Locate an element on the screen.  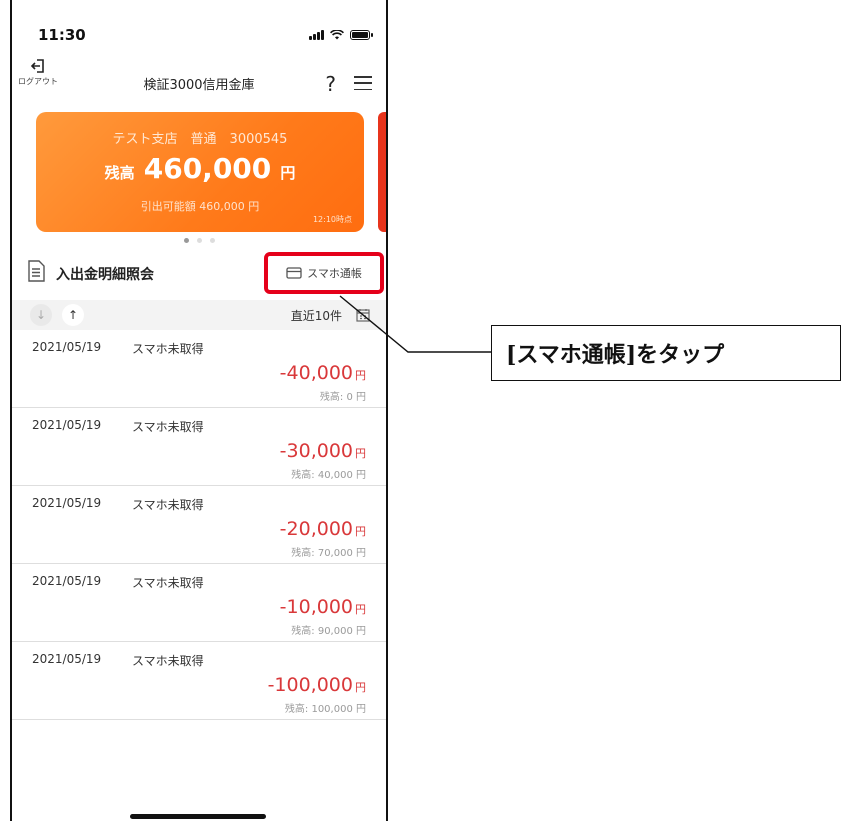
callout-leader-line is located at coordinates (415, 324).